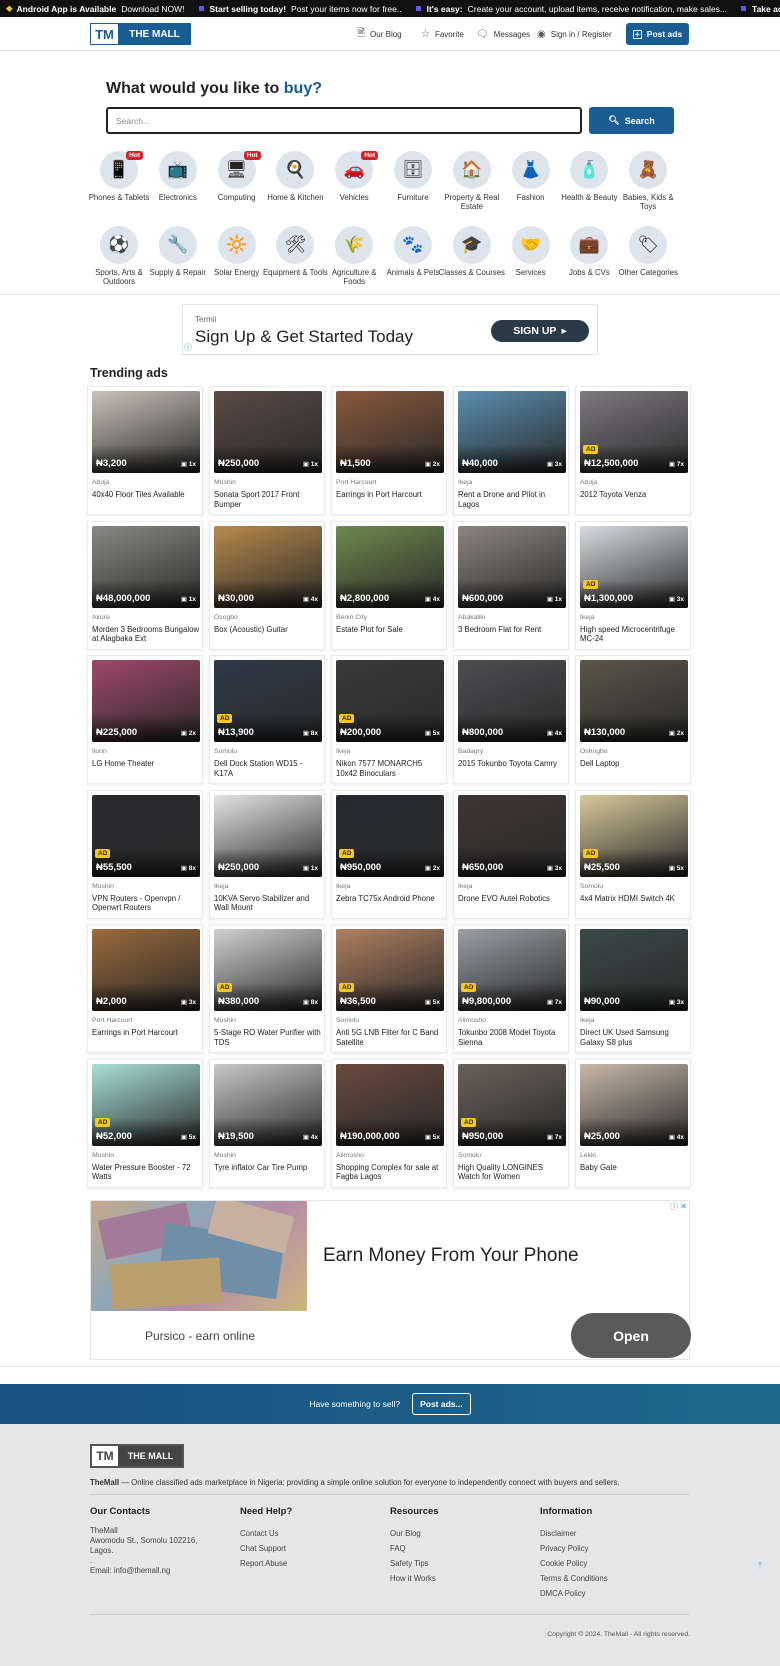 Image resolution: width=780 pixels, height=1666 pixels. What do you see at coordinates (361, 732) in the screenshot?
I see `ad-price: ₦200,000` at bounding box center [361, 732].